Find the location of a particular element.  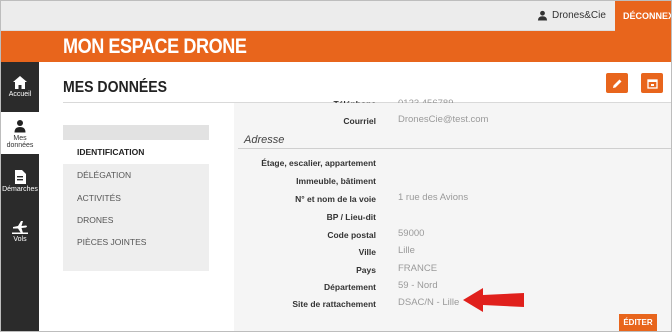

section-menu-header is located at coordinates (136, 132).